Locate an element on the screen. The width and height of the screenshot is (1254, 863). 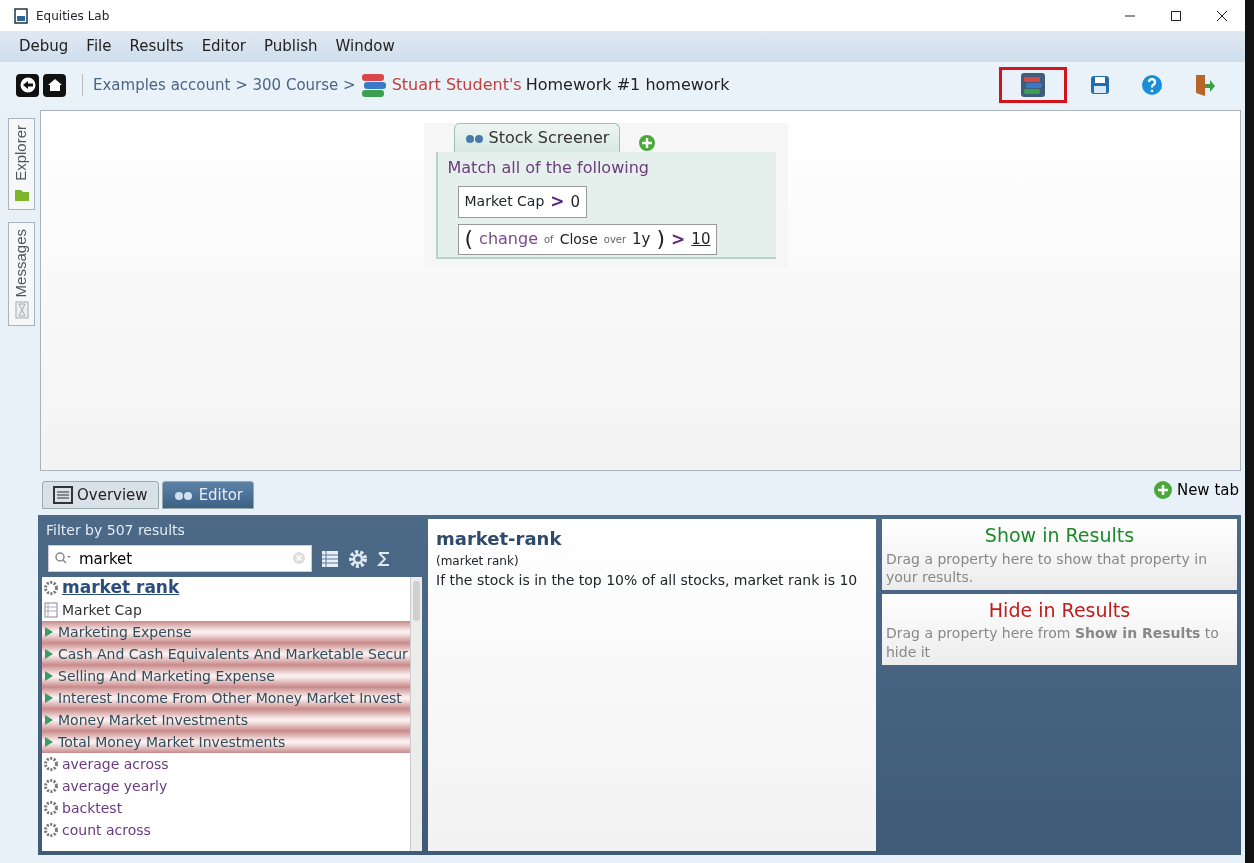
menu-item: Editor is located at coordinates (224, 46).